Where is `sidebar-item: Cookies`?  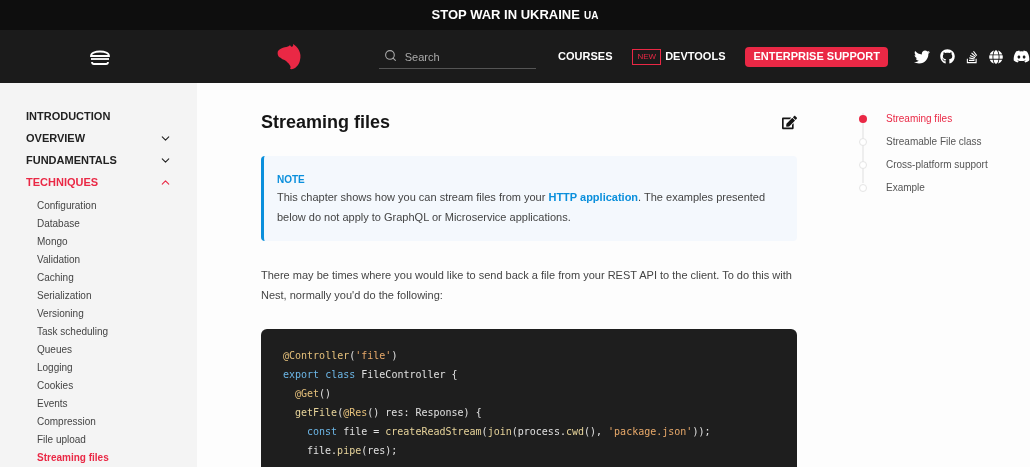 sidebar-item: Cookies is located at coordinates (104, 386).